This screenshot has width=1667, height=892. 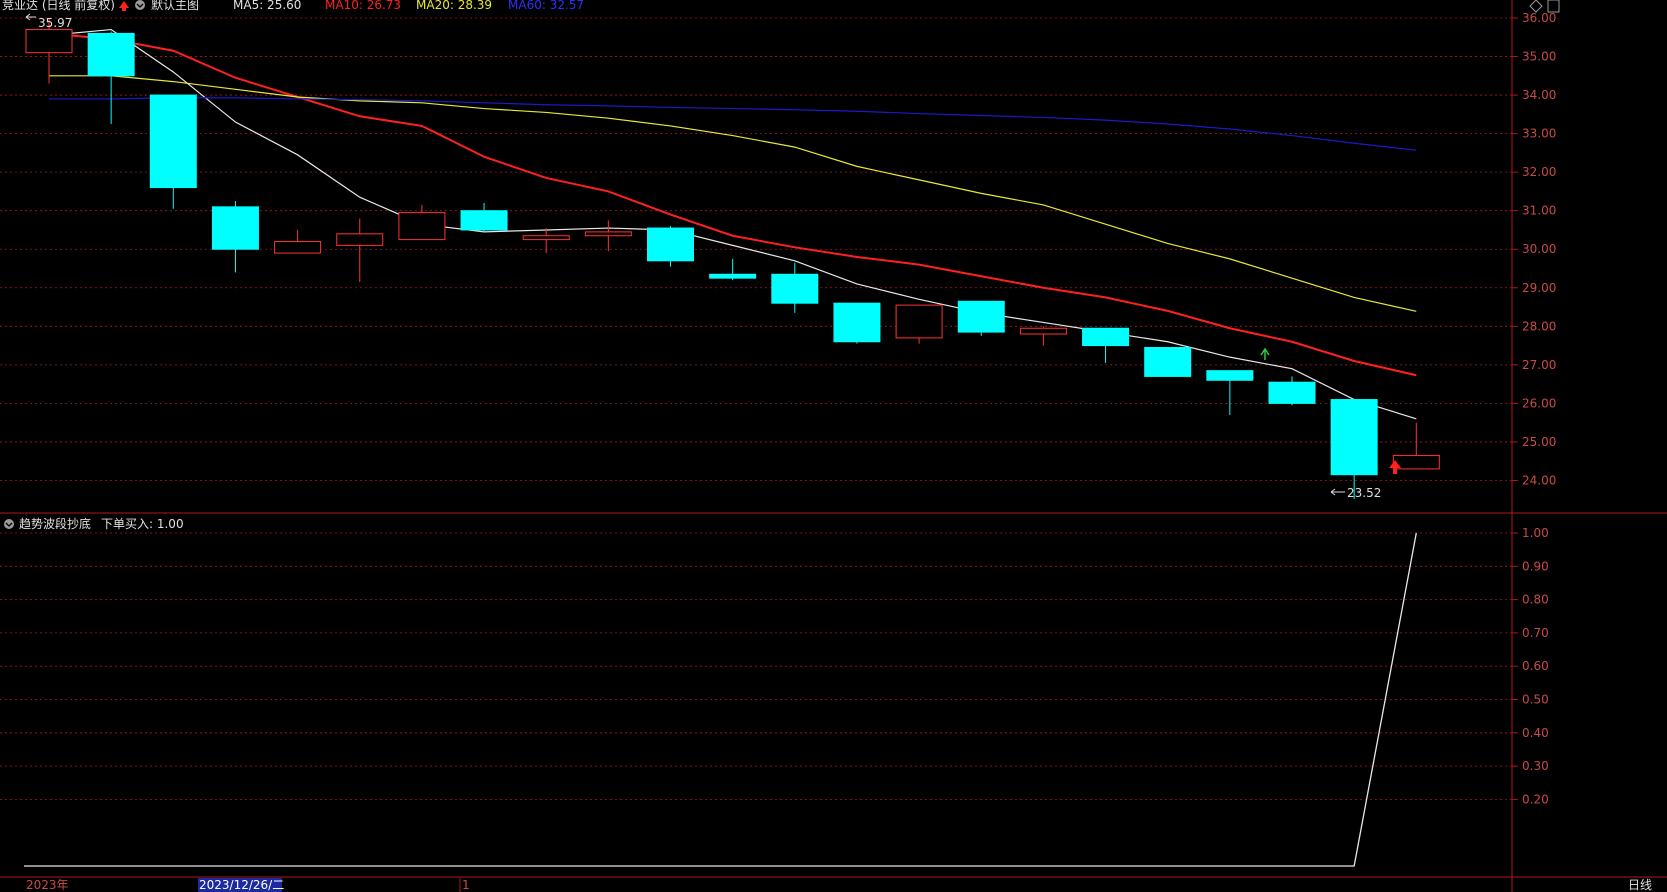 I want to click on y-tick-label: 0.50, so click(x=1535, y=700).